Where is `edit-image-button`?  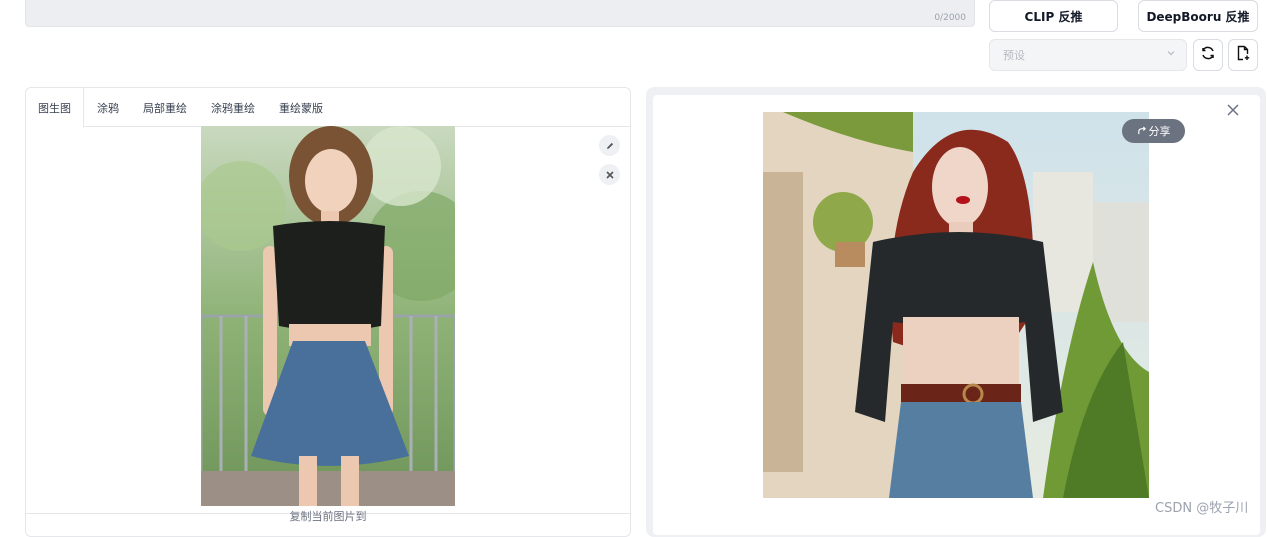 edit-image-button is located at coordinates (609, 145).